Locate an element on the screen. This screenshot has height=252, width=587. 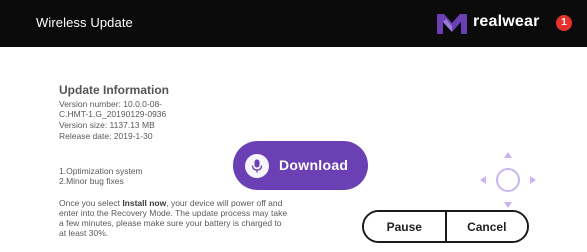
version-number-line2: C.HMT-1.G_20190129-0936 is located at coordinates (113, 114).